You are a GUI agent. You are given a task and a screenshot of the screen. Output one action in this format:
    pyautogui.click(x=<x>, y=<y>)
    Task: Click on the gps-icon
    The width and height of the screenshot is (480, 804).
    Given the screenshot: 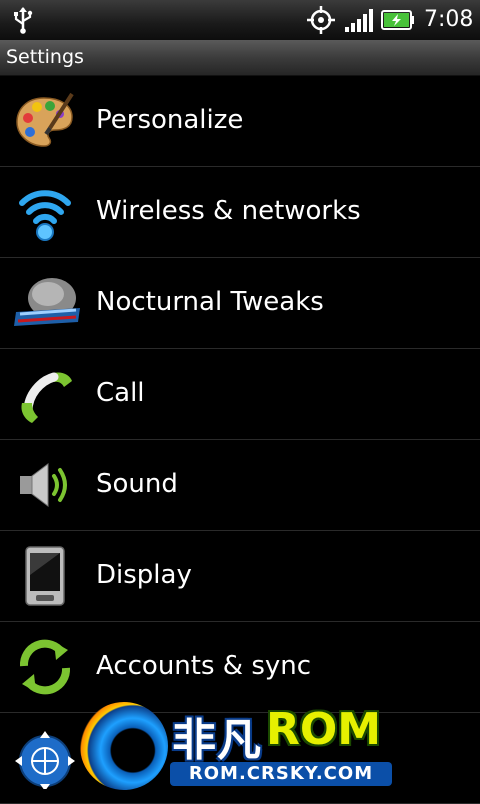 What is the action you would take?
    pyautogui.click(x=321, y=22)
    